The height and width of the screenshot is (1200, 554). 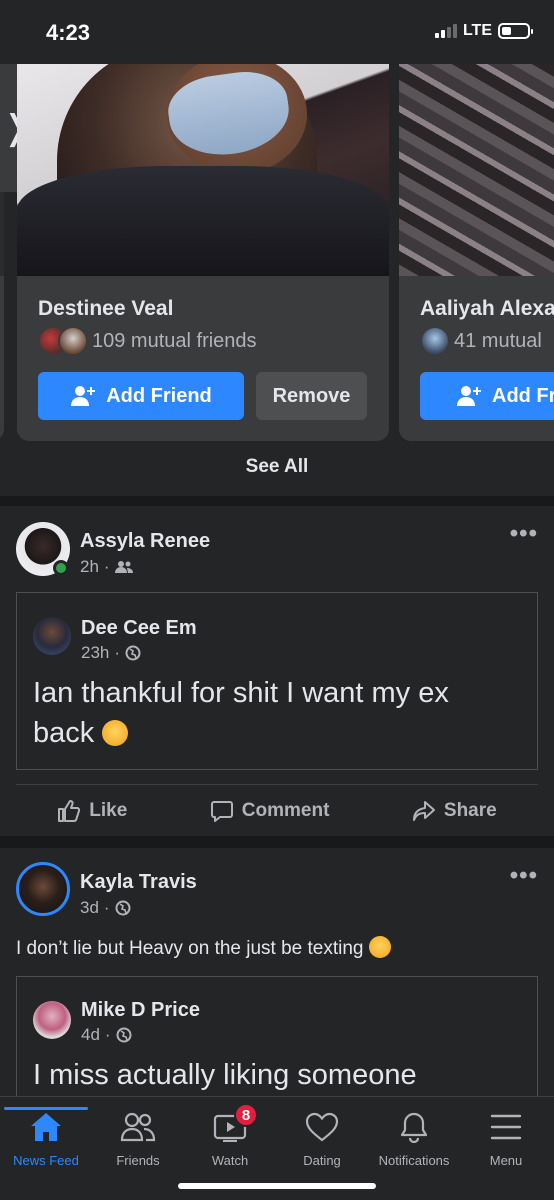 I want to click on tab-friends: Friends, so click(x=138, y=1138).